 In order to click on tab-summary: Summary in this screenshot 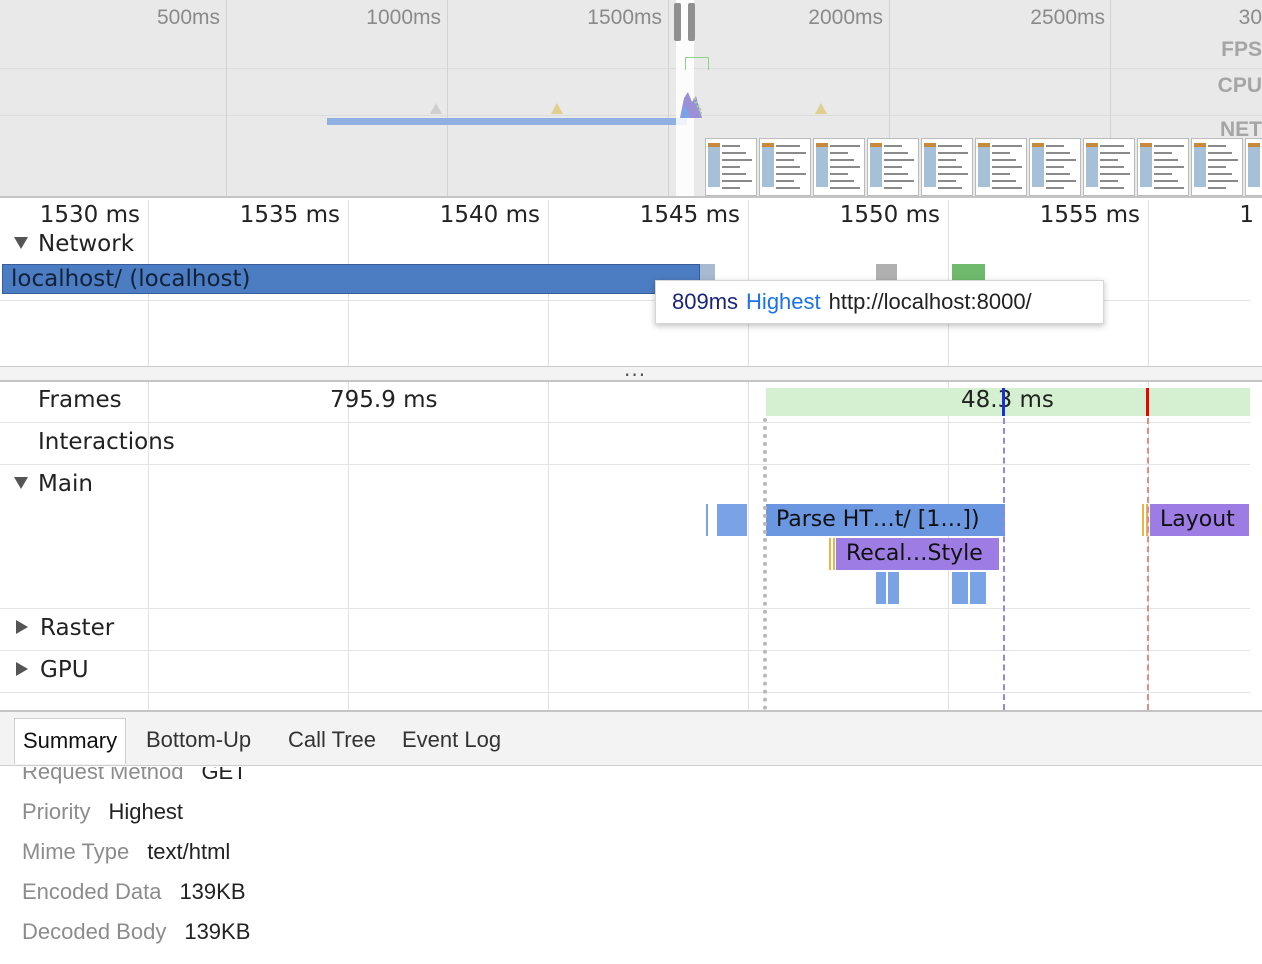, I will do `click(70, 741)`.